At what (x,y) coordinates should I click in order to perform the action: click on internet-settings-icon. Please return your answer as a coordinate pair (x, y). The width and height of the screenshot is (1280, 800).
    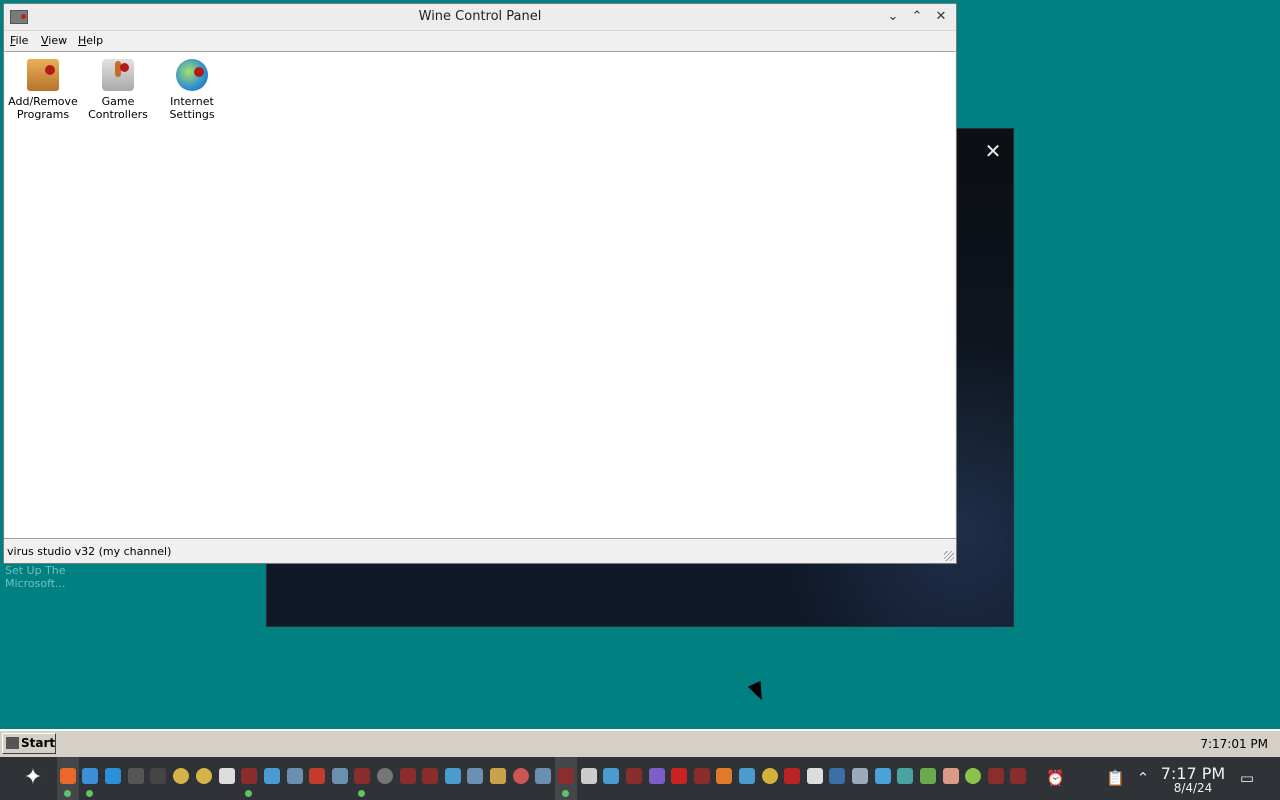
    Looking at the image, I should click on (192, 75).